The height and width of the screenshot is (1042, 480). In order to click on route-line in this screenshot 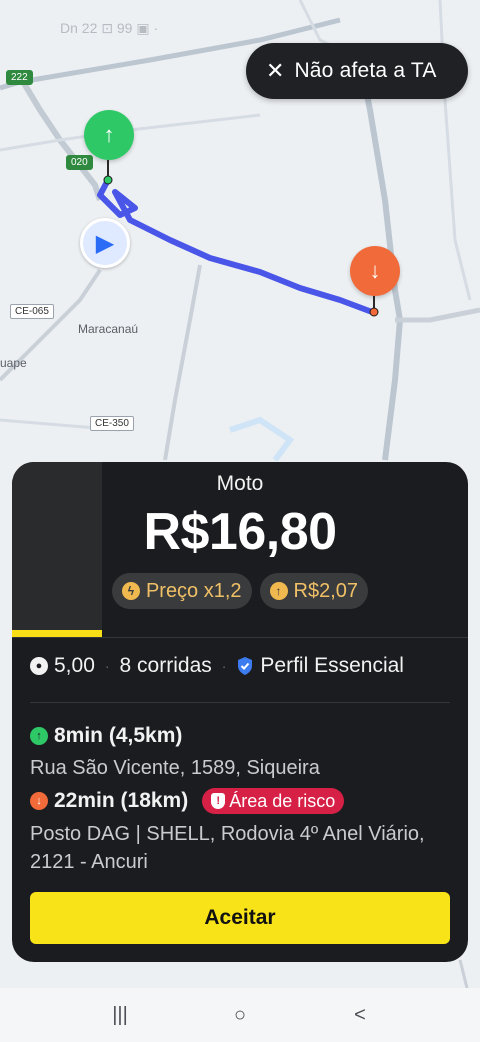, I will do `click(236, 246)`.